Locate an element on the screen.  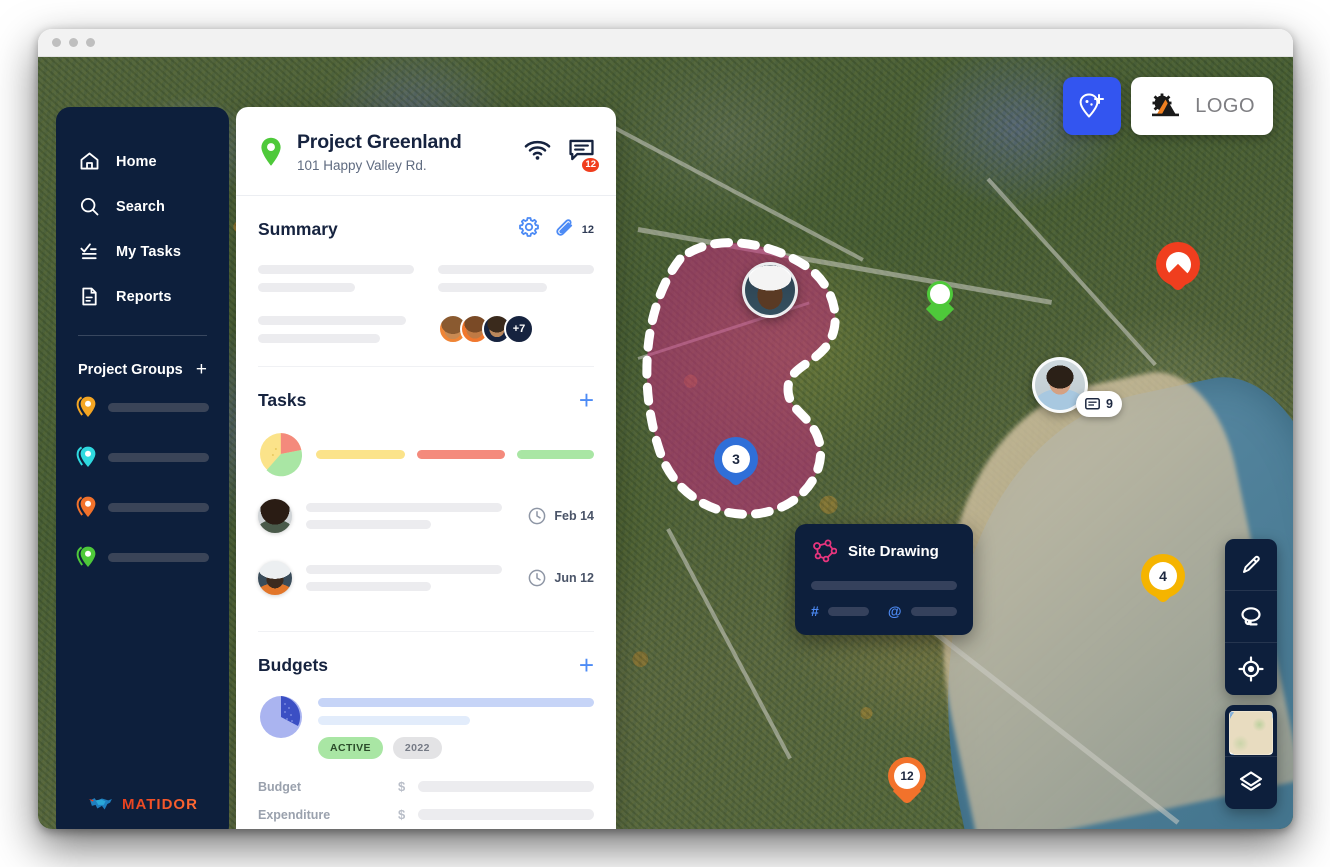
basemap-thumbnail is located at coordinates (1251, 731).